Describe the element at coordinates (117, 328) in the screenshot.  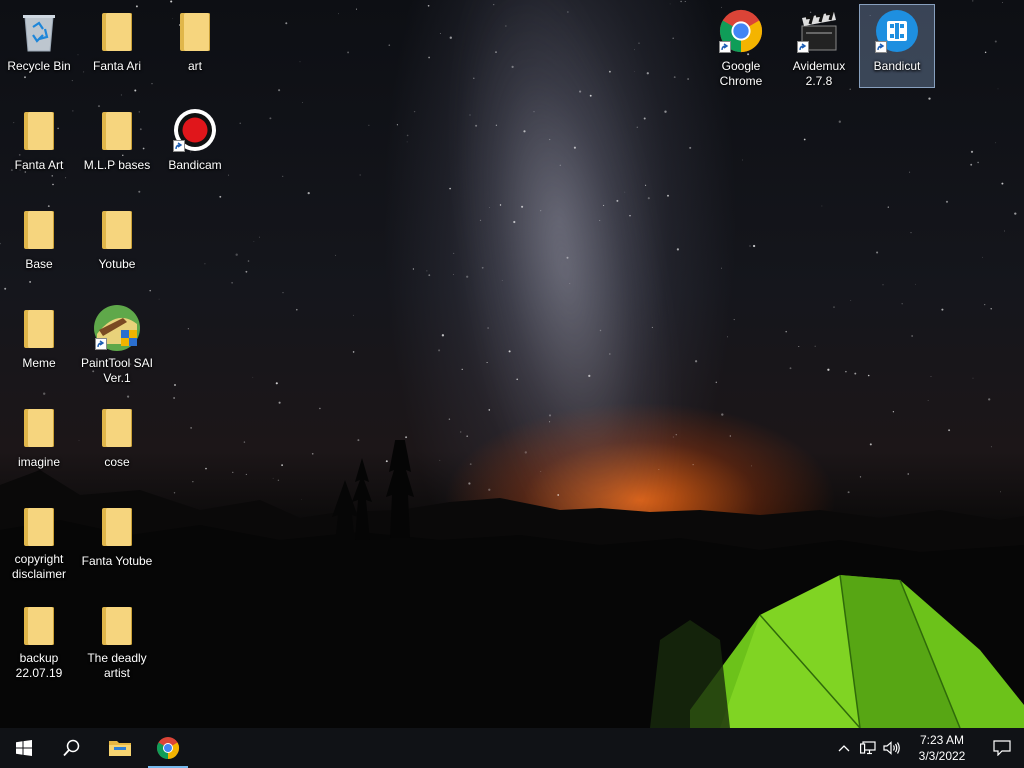
I see `painttool-sai-icon` at that location.